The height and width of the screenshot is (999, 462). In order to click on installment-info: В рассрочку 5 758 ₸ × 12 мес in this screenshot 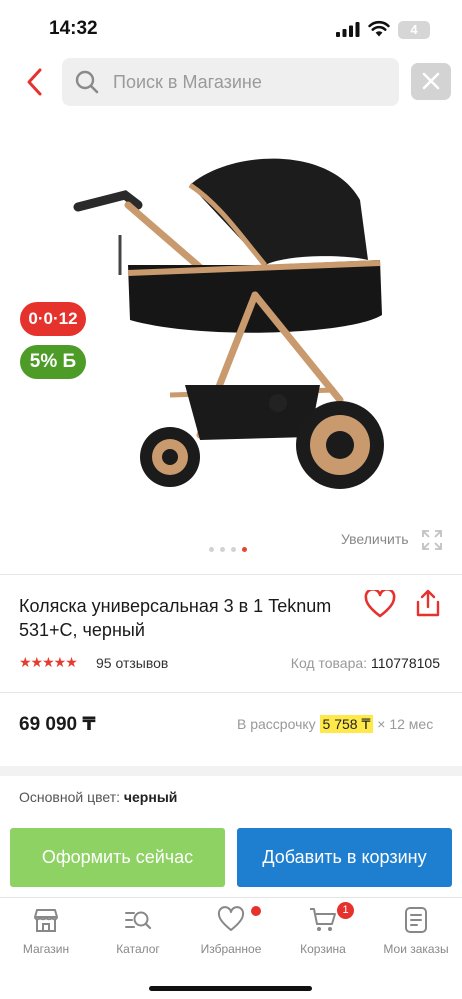, I will do `click(335, 724)`.